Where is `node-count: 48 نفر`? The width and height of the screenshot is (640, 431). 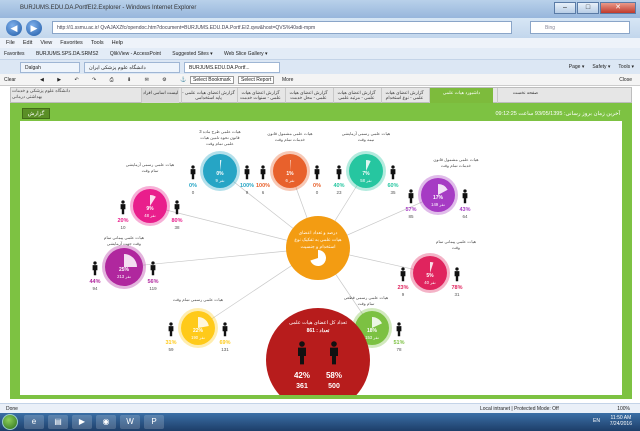
node-count: 48 نفر is located at coordinates (149, 215).